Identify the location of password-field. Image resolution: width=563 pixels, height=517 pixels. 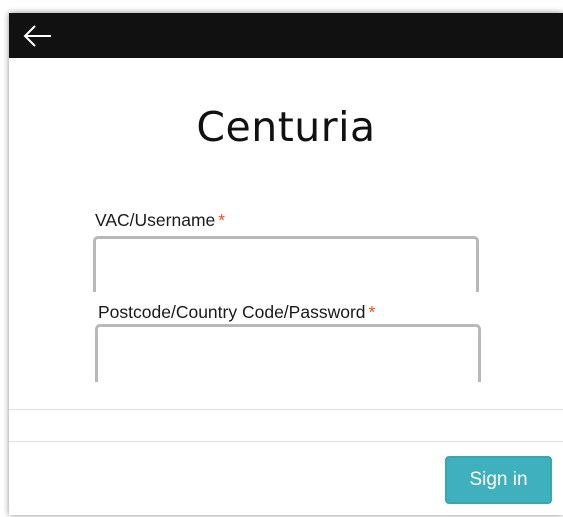
(288, 353).